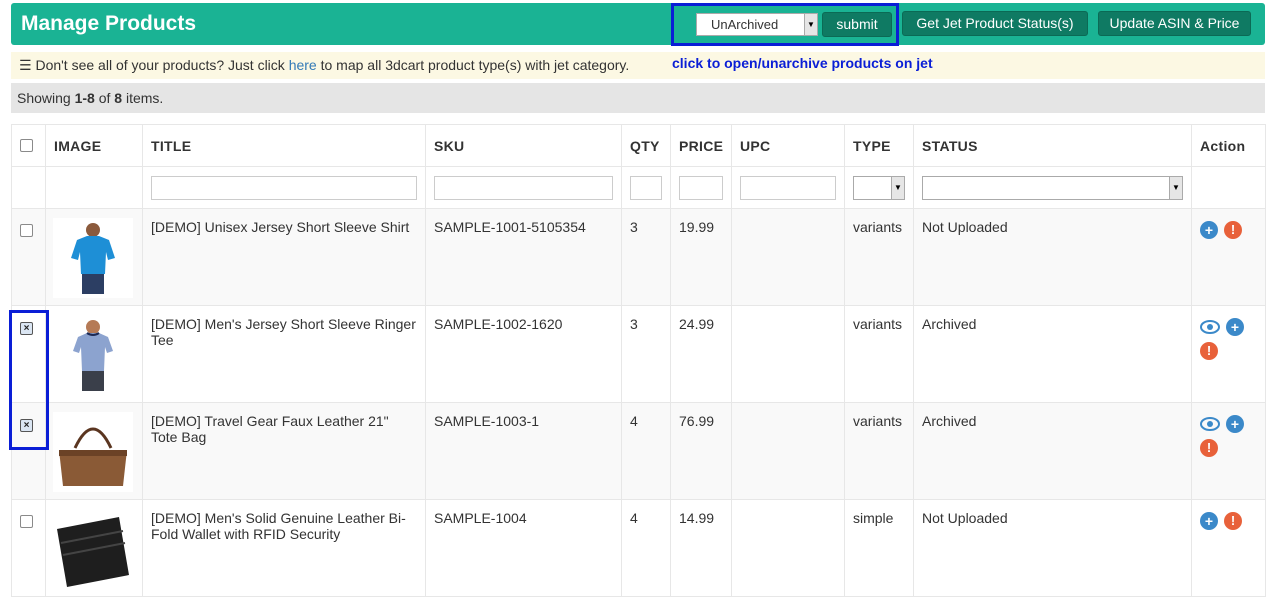 The image size is (1272, 598). Describe the element at coordinates (995, 23) in the screenshot. I see `get-jet-status-button: Get Jet Product Status(s)` at that location.